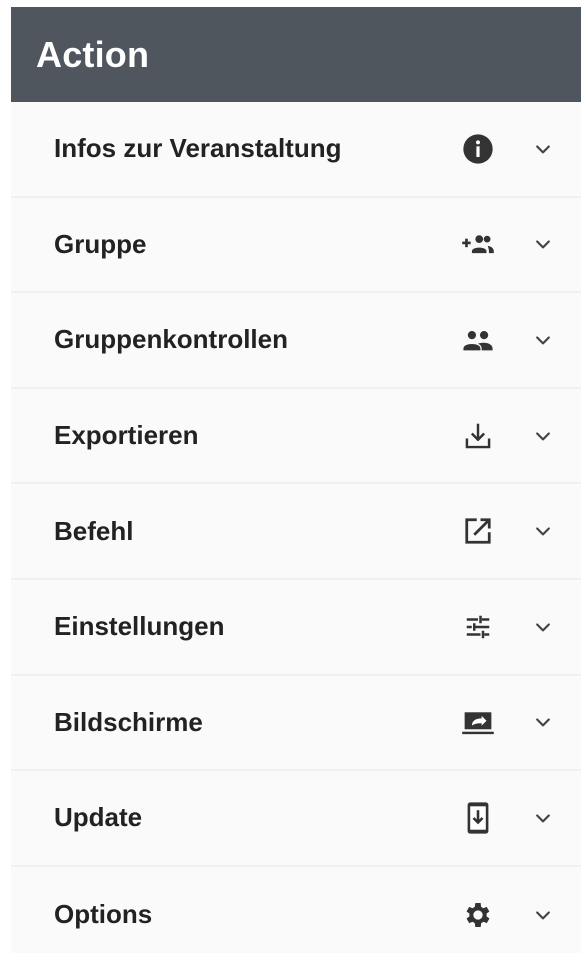 The image size is (581, 962). Describe the element at coordinates (478, 436) in the screenshot. I see `download-icon` at that location.